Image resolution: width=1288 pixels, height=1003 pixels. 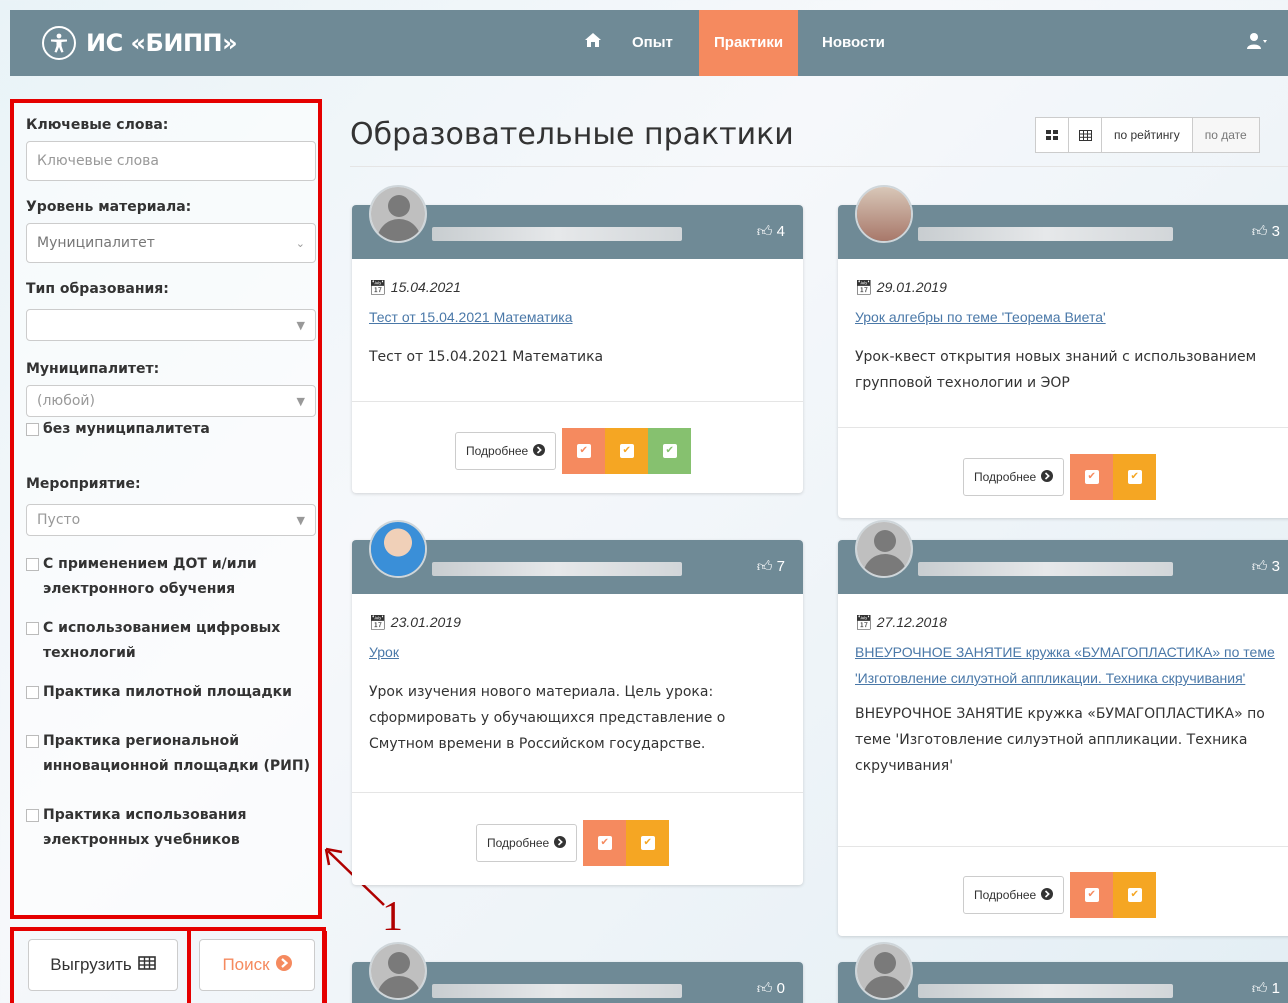 I want to click on date-value: 29.01.2019, so click(x=911, y=287).